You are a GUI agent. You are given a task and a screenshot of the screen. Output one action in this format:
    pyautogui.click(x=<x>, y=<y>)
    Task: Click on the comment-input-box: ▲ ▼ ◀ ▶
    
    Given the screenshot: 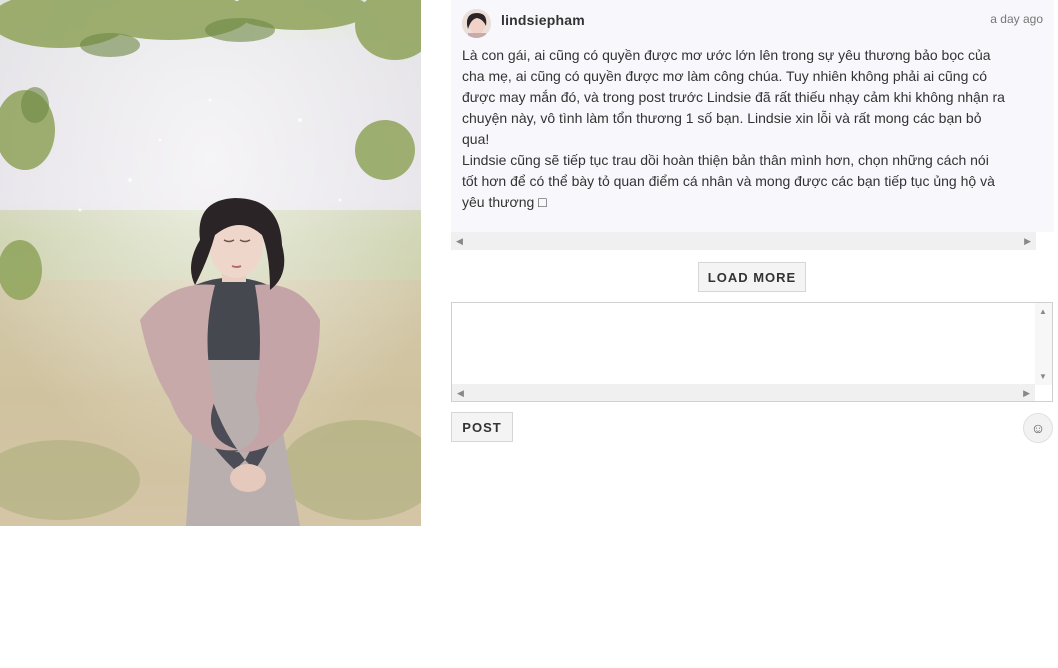 What is the action you would take?
    pyautogui.click(x=752, y=352)
    